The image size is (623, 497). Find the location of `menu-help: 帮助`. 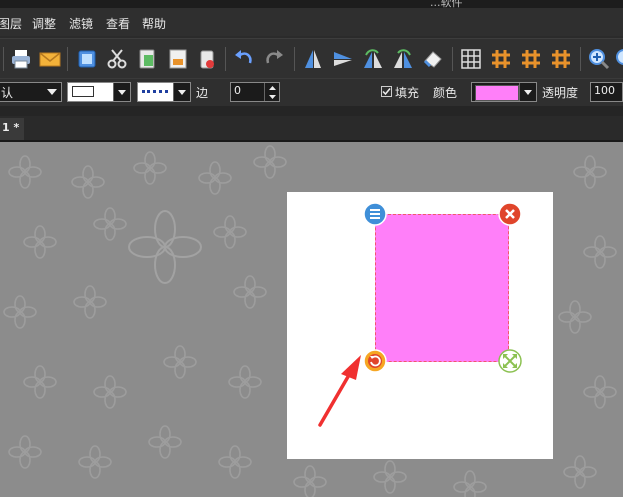

menu-help: 帮助 is located at coordinates (154, 23).